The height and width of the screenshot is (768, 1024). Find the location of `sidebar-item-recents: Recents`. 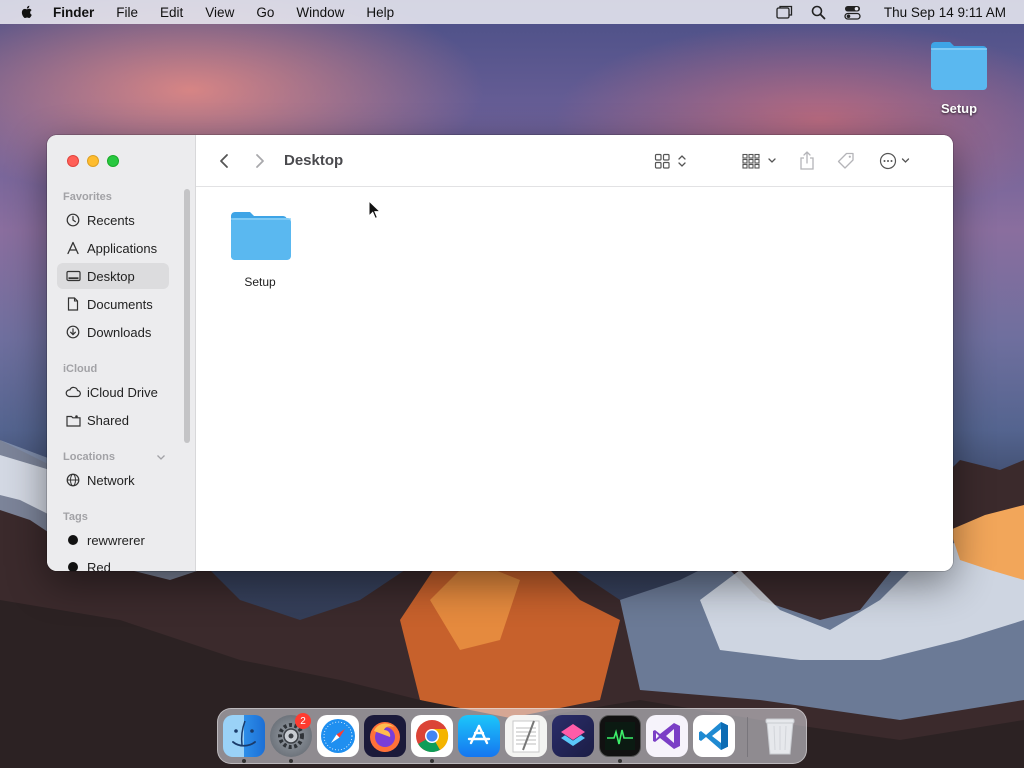

sidebar-item-recents: Recents is located at coordinates (113, 220).